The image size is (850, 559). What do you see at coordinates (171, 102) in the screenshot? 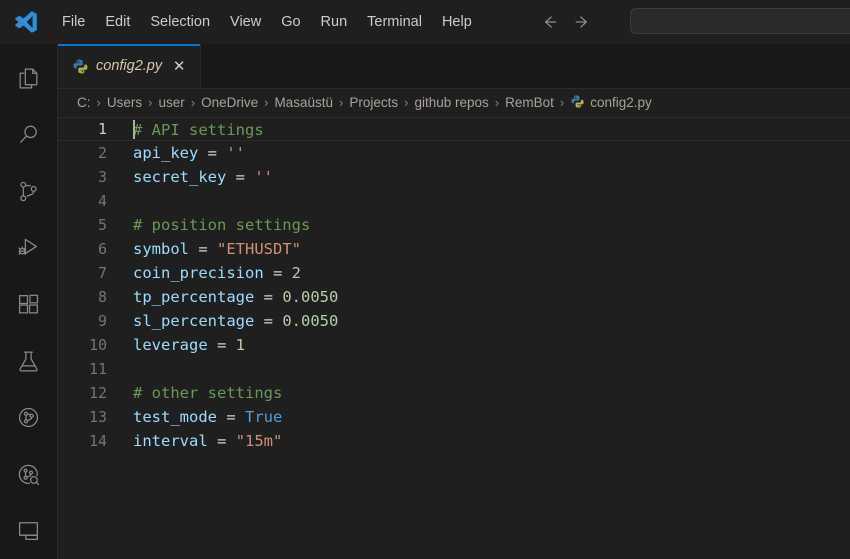
I see `breadcrumb-item-user: user` at bounding box center [171, 102].